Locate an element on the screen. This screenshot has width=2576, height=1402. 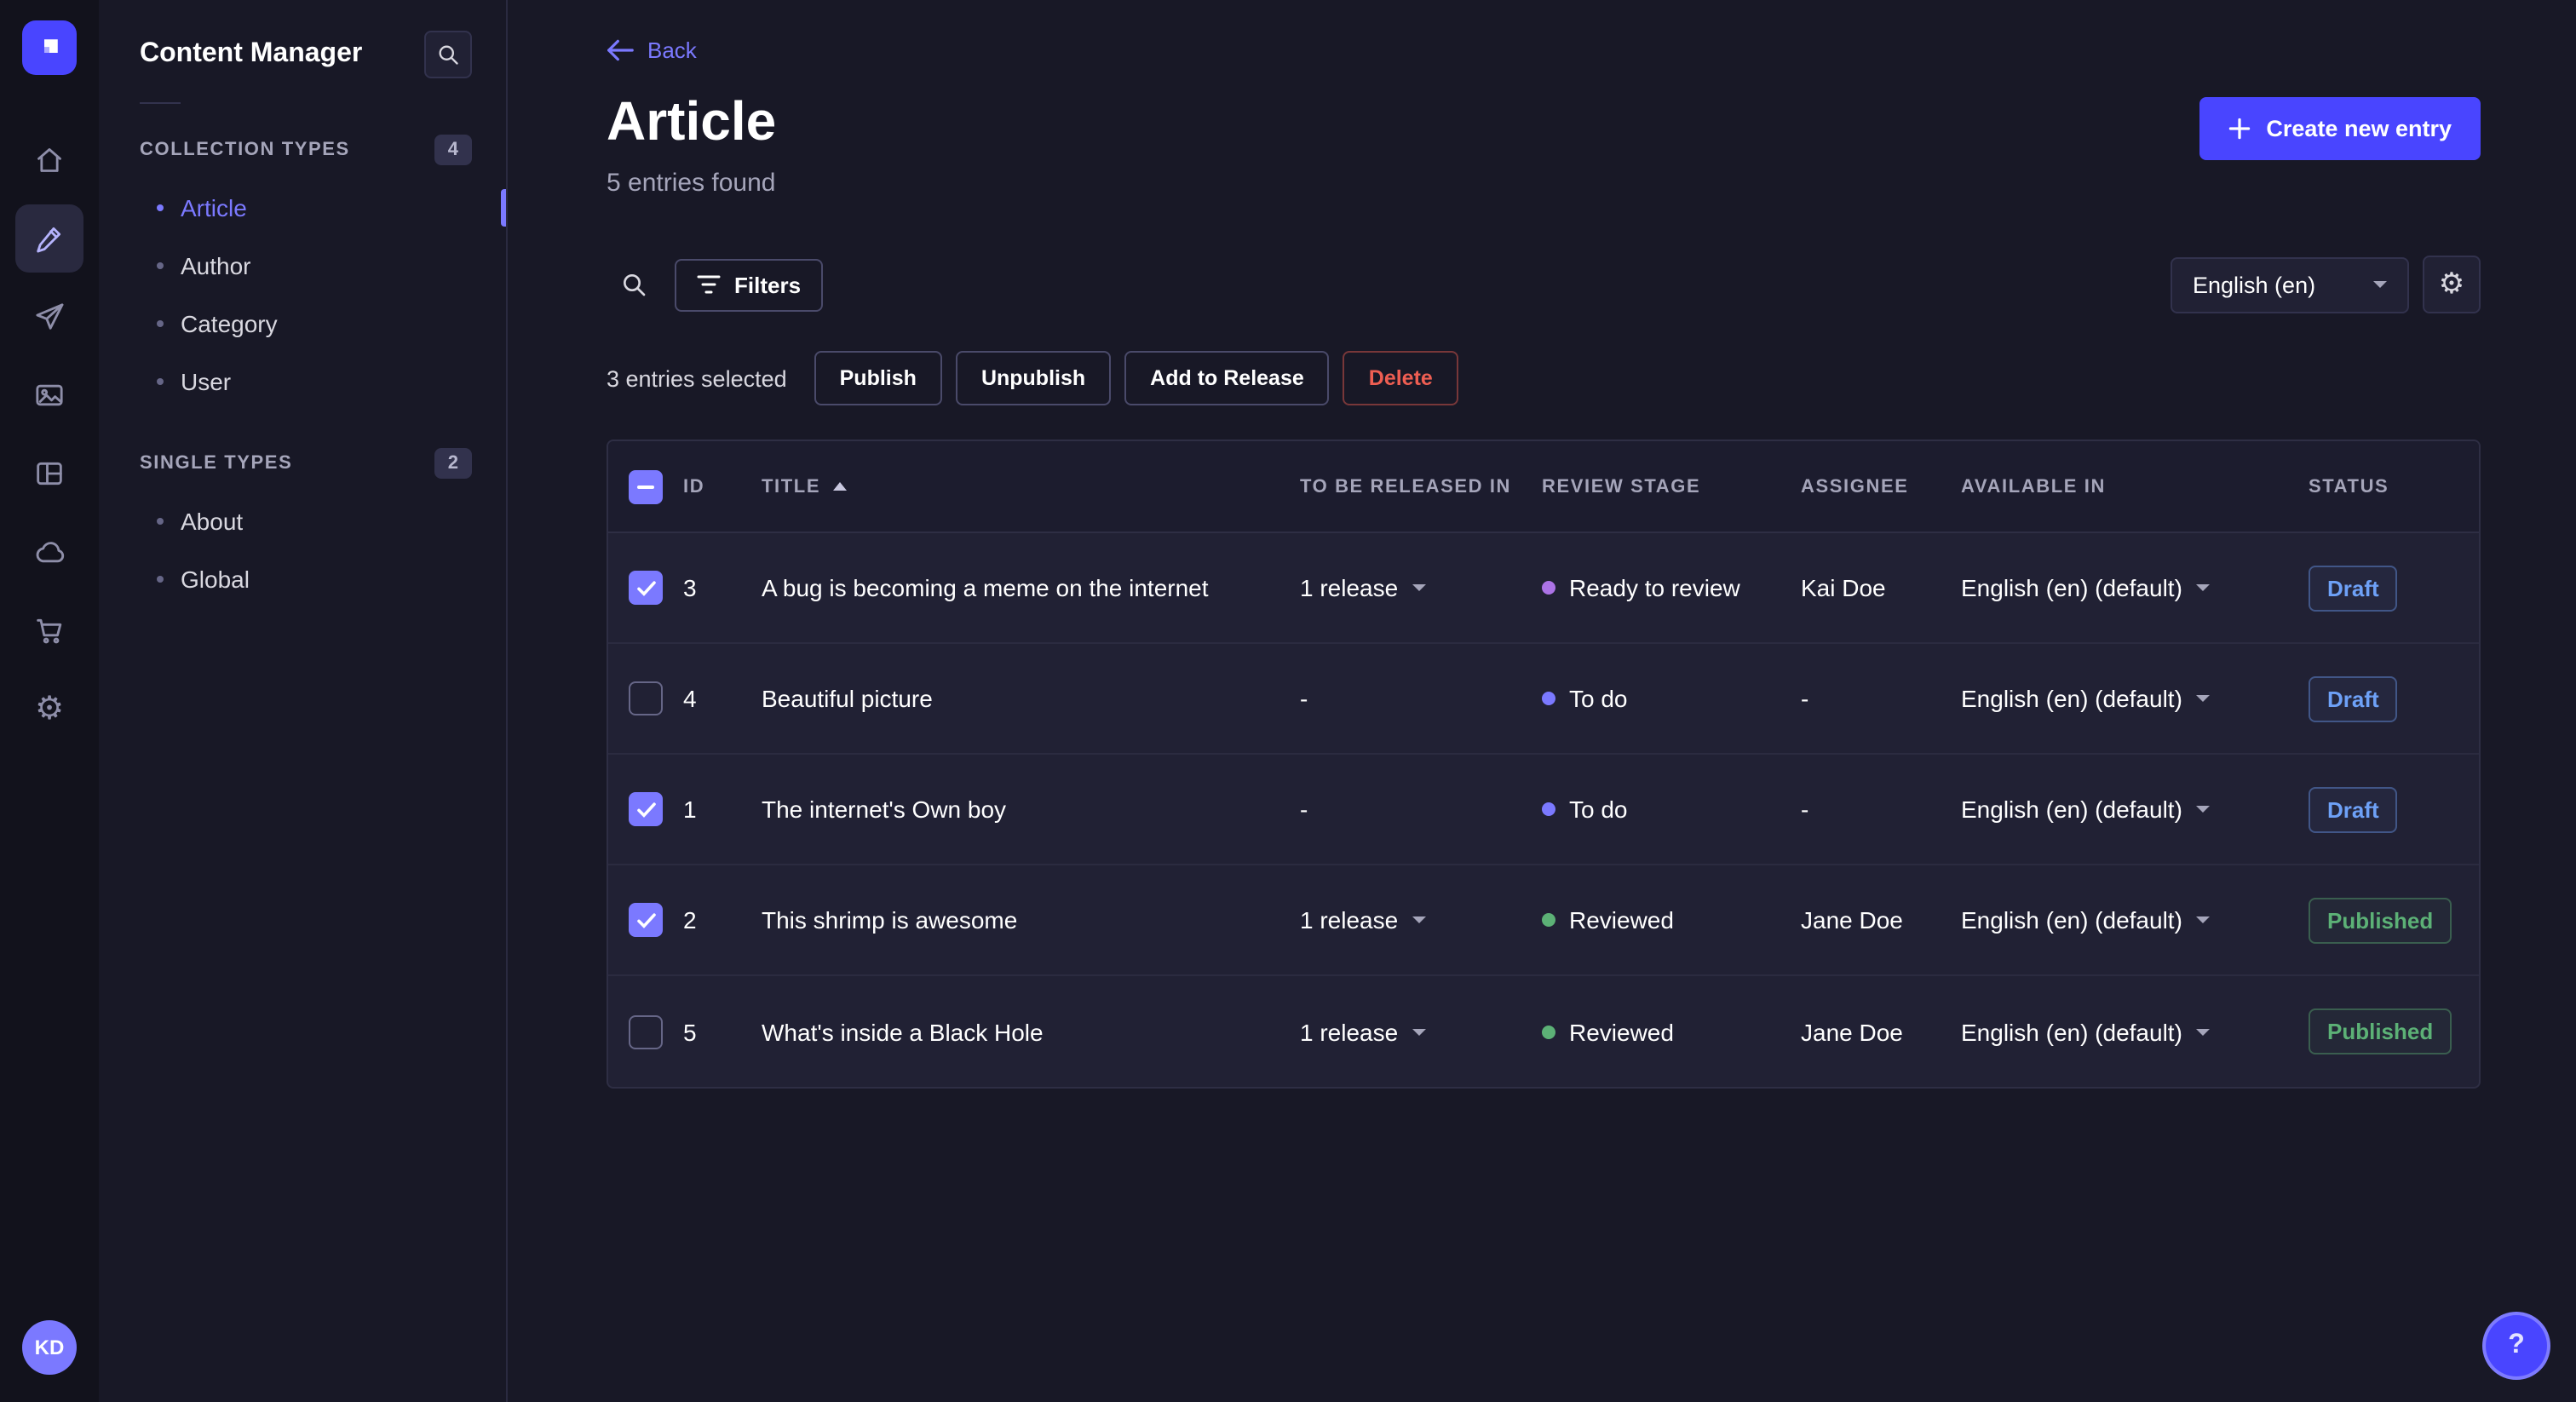
single-types-list: About Global is located at coordinates (302, 550).